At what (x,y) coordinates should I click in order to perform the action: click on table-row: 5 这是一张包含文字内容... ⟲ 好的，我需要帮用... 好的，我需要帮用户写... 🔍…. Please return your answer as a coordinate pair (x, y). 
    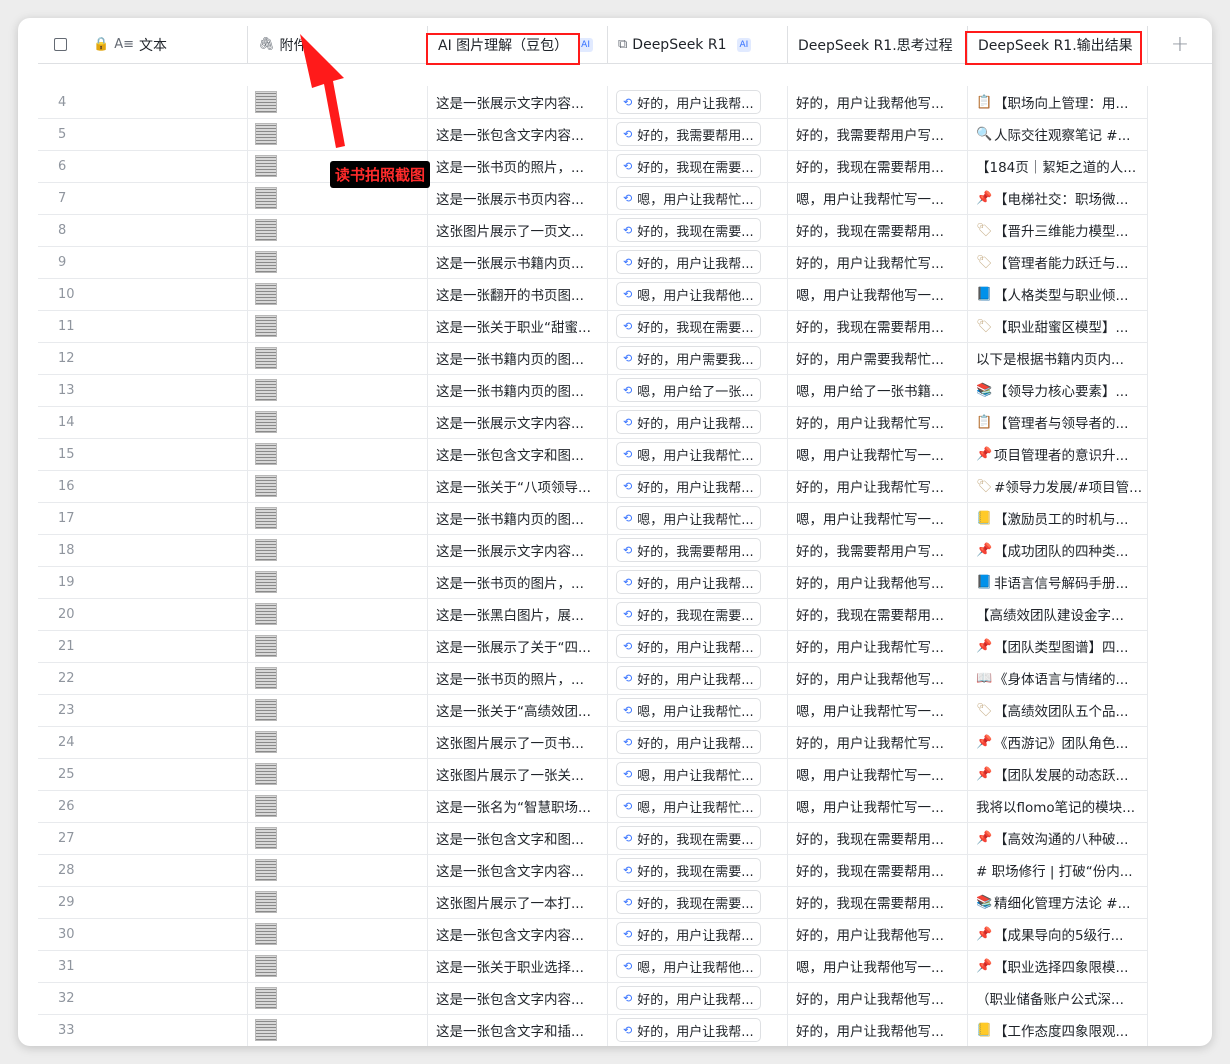
    Looking at the image, I should click on (593, 134).